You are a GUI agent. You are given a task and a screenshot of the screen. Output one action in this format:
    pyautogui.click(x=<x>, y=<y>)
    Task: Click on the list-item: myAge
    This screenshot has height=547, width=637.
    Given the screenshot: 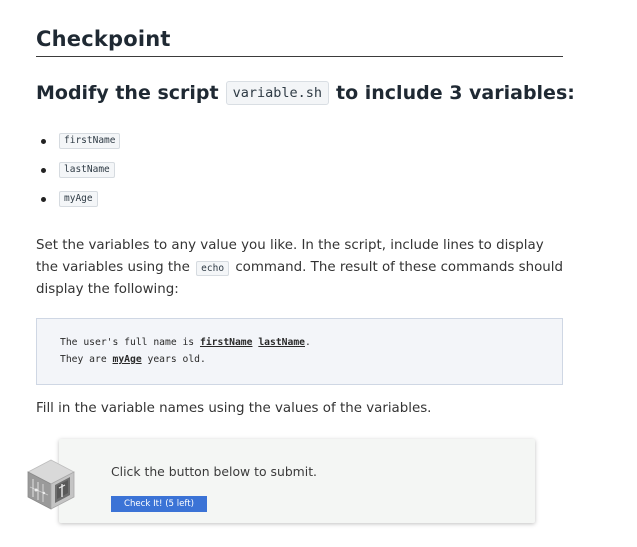 What is the action you would take?
    pyautogui.click(x=78, y=205)
    